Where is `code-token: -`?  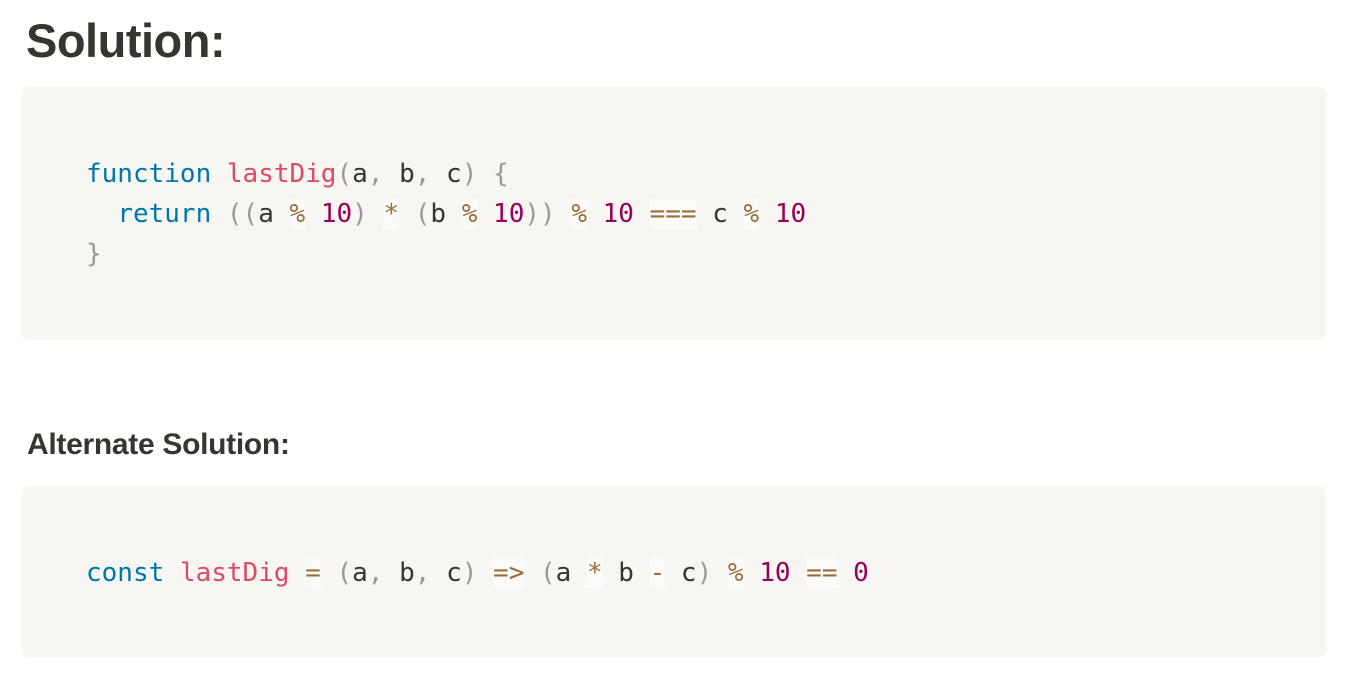 code-token: - is located at coordinates (657, 573).